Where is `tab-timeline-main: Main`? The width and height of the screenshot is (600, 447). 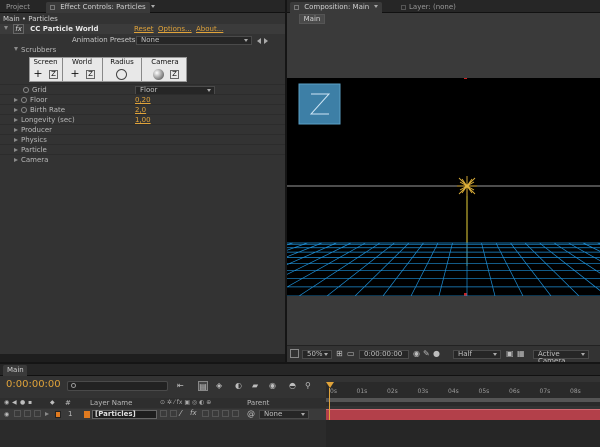 tab-timeline-main: Main is located at coordinates (15, 370).